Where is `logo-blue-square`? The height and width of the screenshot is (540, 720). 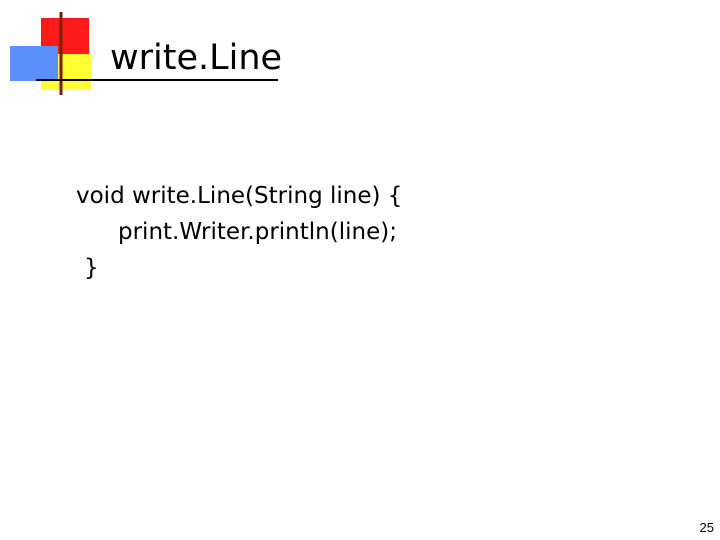
logo-blue-square is located at coordinates (34, 63).